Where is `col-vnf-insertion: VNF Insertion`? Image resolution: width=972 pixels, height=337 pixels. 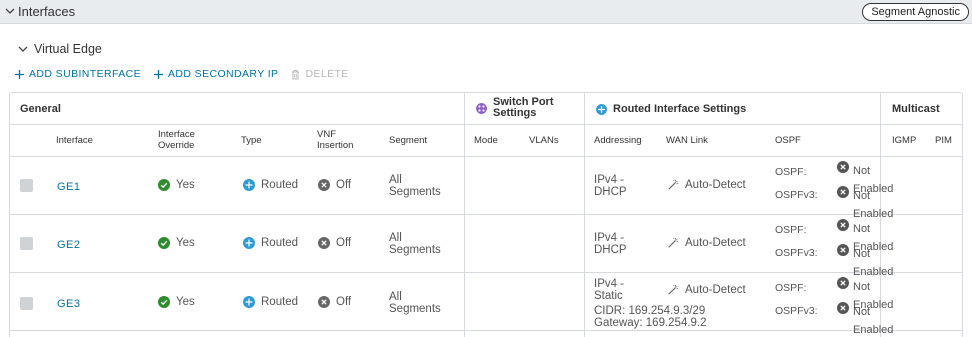 col-vnf-insertion: VNF Insertion is located at coordinates (335, 140).